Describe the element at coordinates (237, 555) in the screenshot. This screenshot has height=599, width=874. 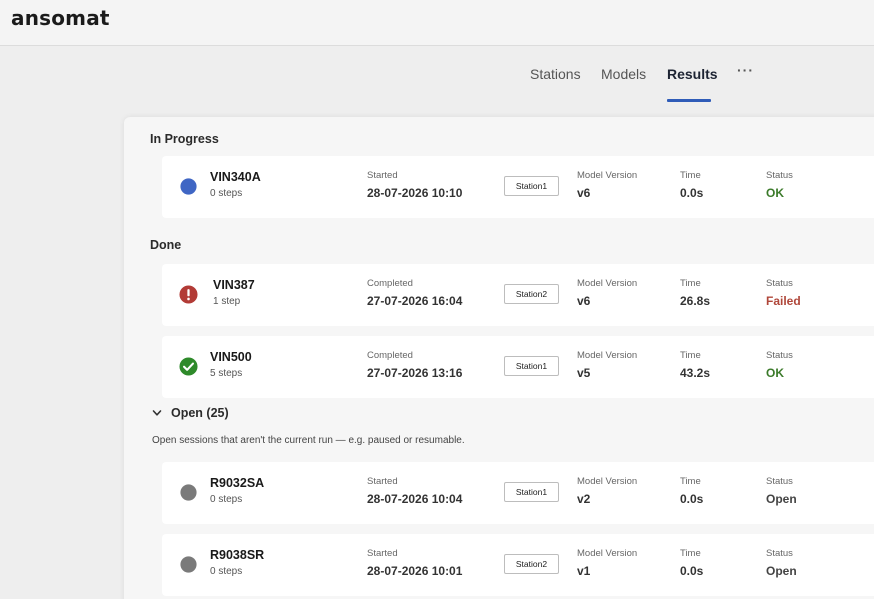
I see `vin-label: R9038SR` at that location.